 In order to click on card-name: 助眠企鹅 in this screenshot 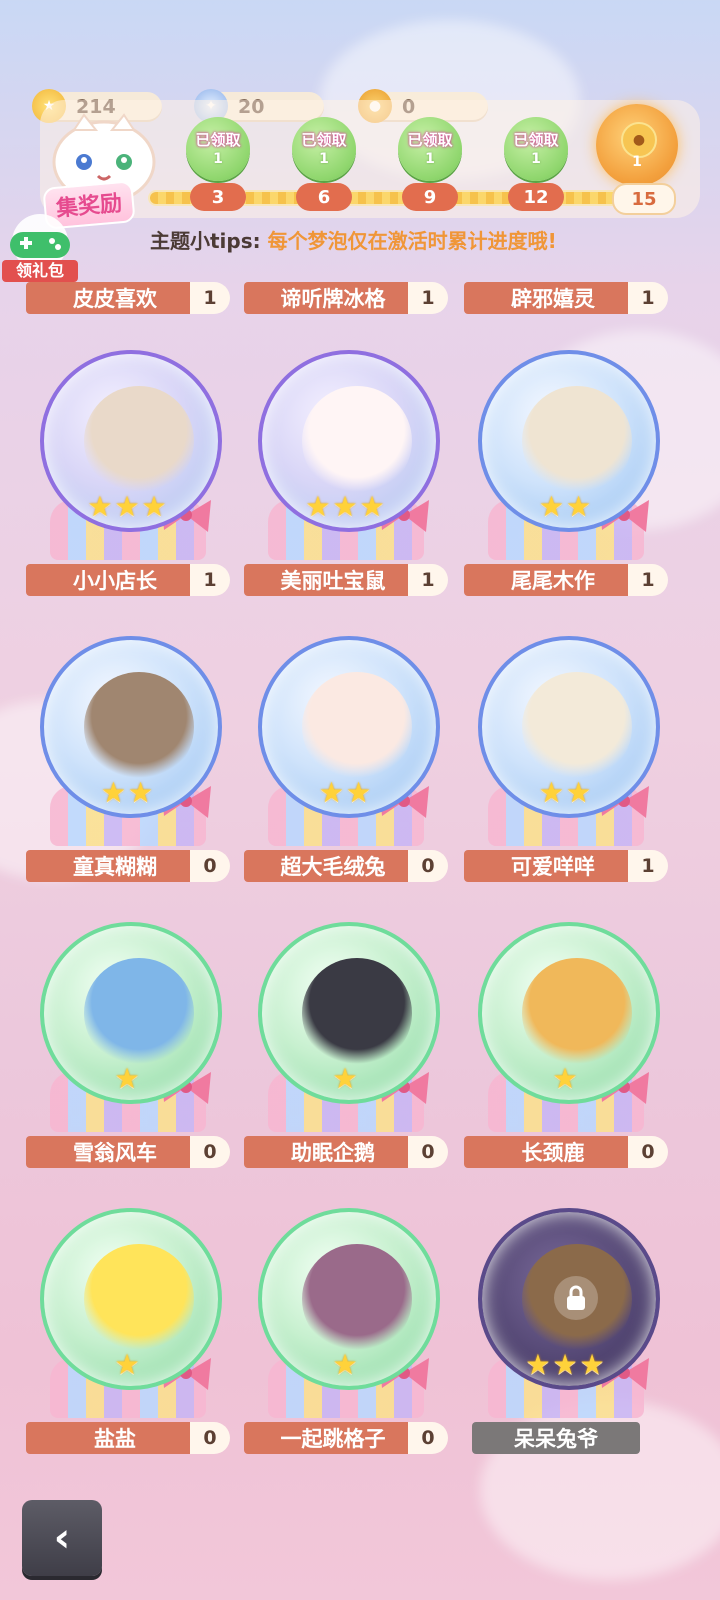, I will do `click(333, 1152)`.